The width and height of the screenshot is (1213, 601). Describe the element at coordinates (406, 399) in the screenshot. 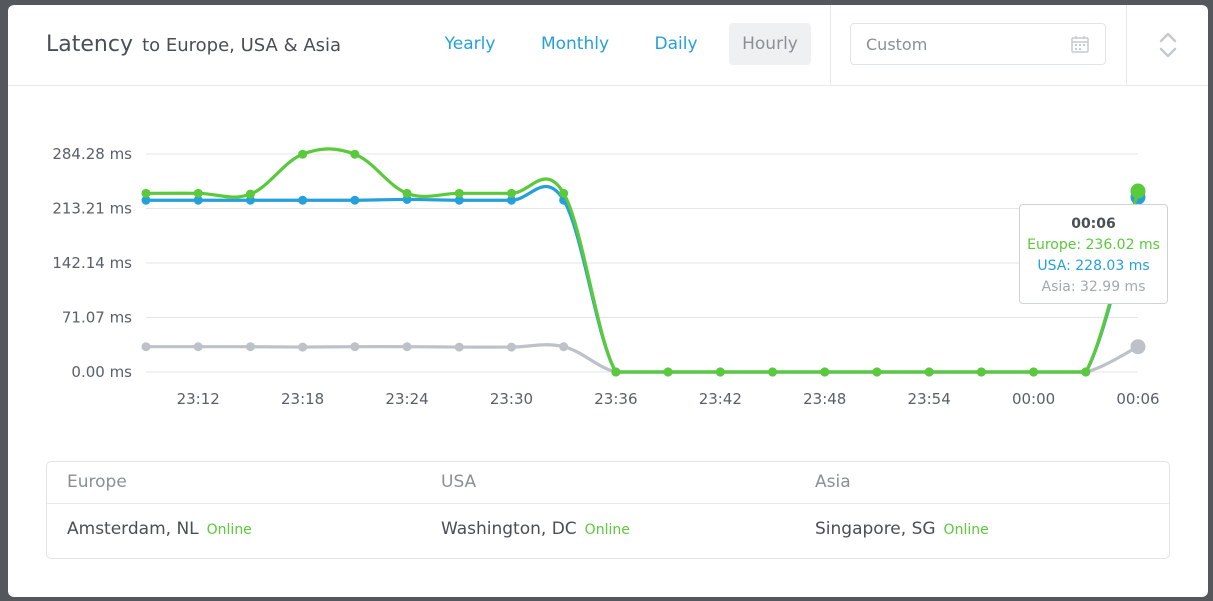

I see `x-tick-label: 23:24` at that location.